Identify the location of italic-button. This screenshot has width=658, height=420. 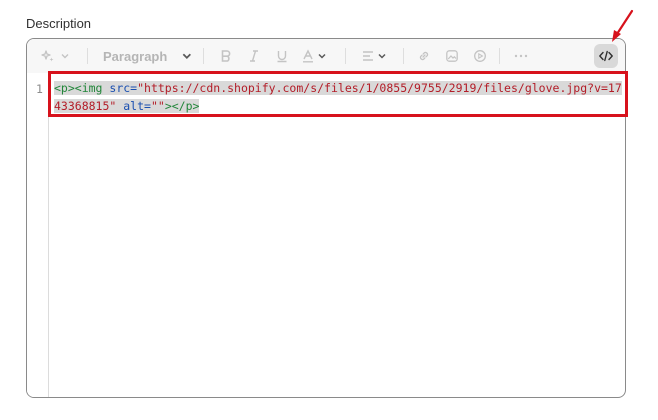
(254, 56).